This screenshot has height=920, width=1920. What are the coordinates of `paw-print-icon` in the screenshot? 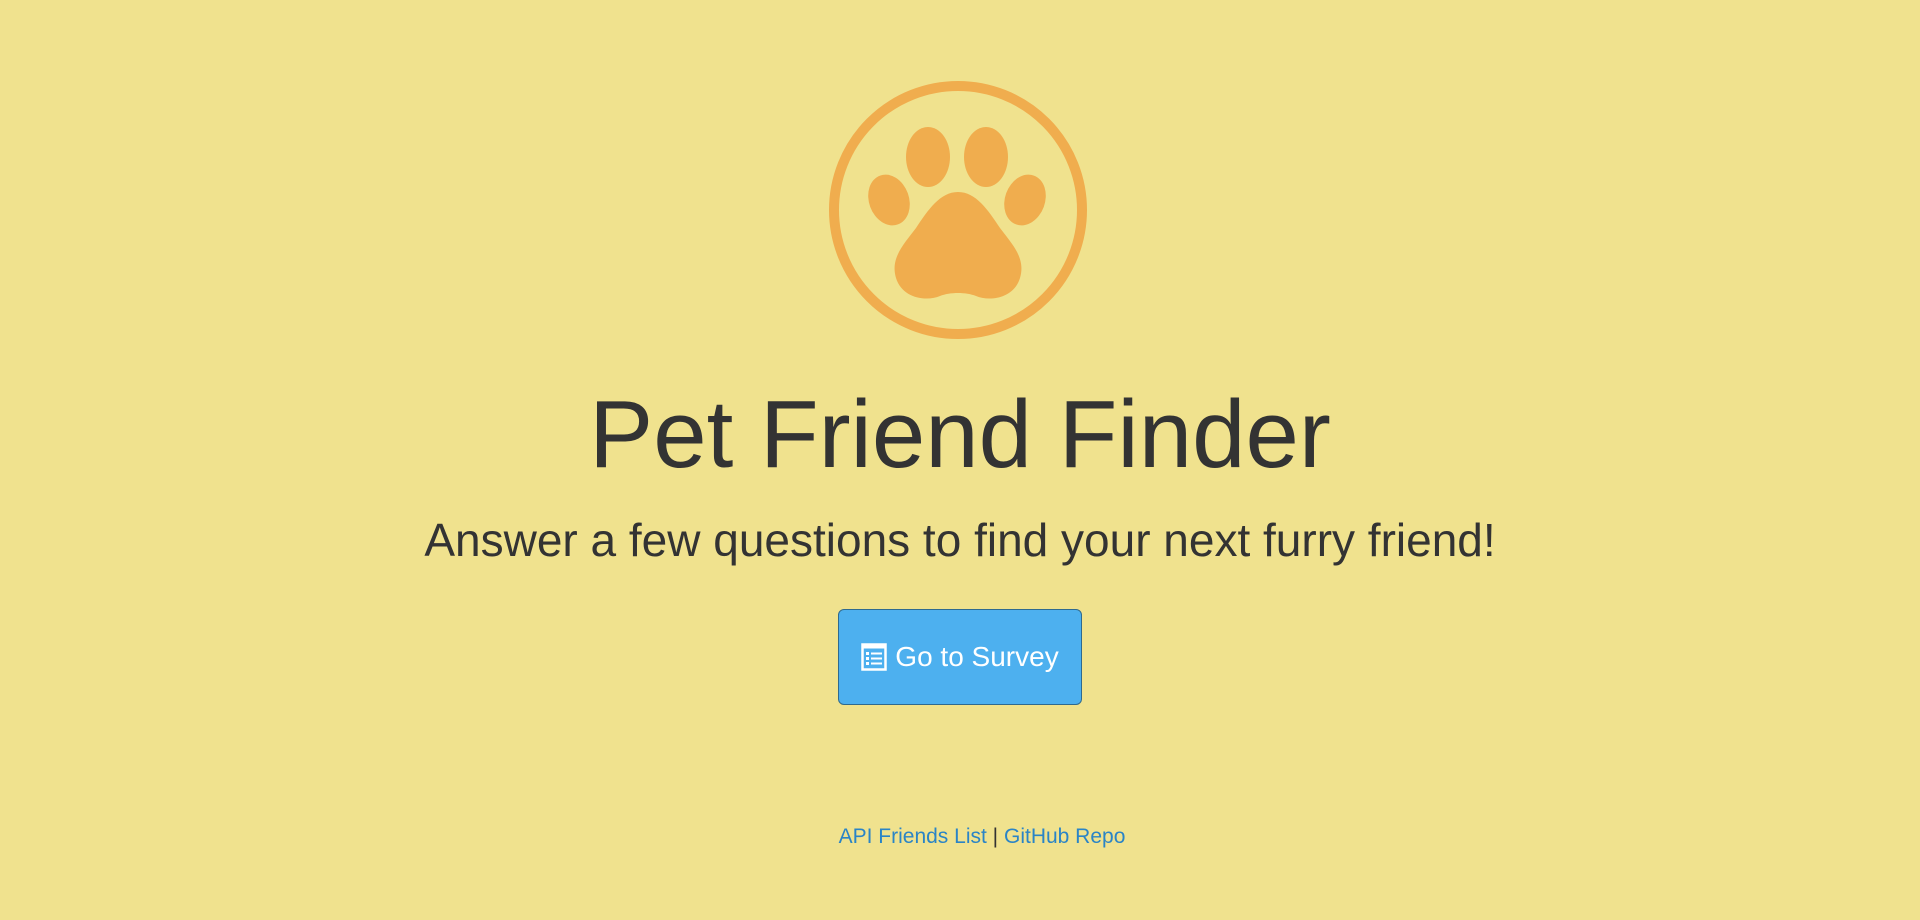 It's located at (958, 210).